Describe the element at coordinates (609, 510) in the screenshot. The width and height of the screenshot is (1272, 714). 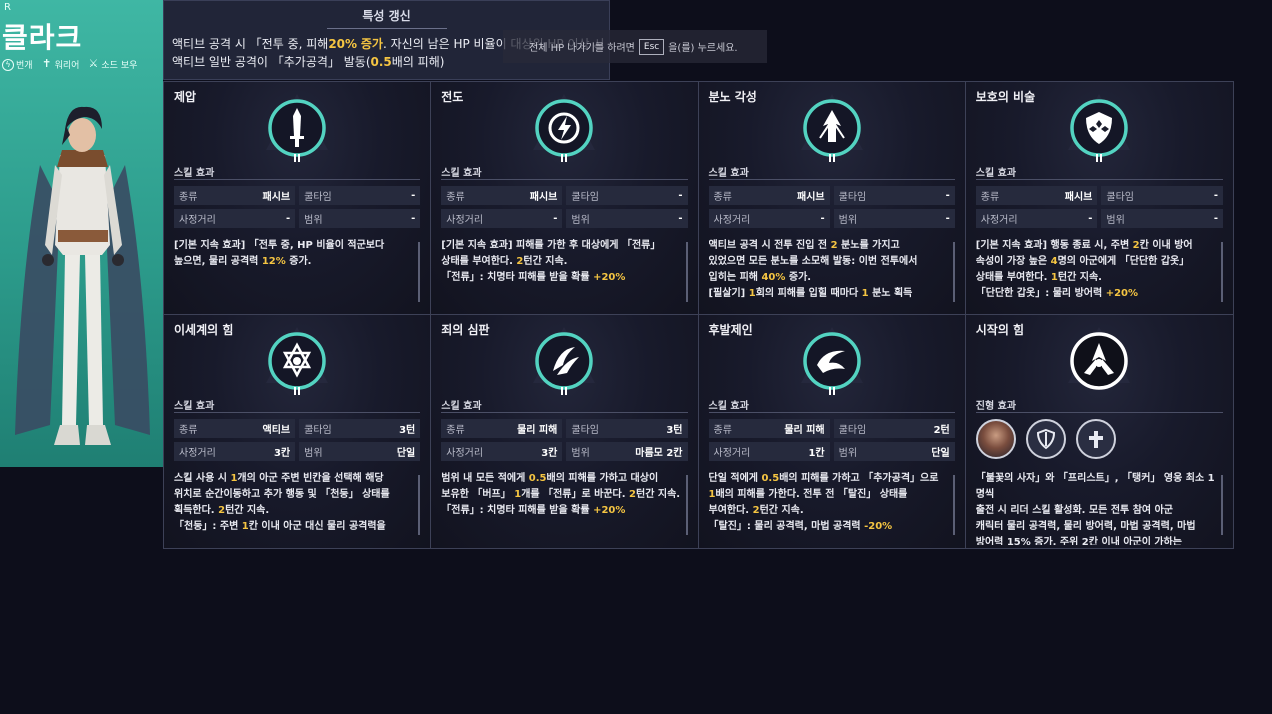
I see `highlight-value: +20%` at that location.